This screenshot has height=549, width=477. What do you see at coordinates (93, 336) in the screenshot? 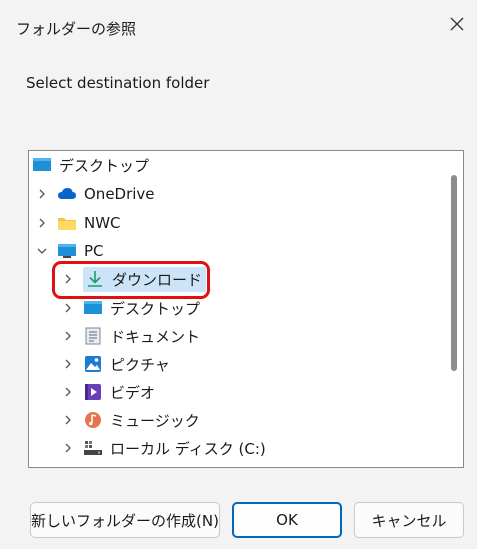
I see `document-icon` at bounding box center [93, 336].